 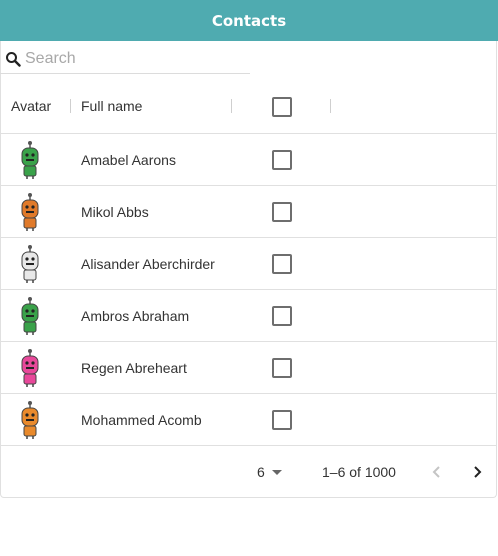 I want to click on contact-full-name: Mikol Abbs, so click(x=115, y=212).